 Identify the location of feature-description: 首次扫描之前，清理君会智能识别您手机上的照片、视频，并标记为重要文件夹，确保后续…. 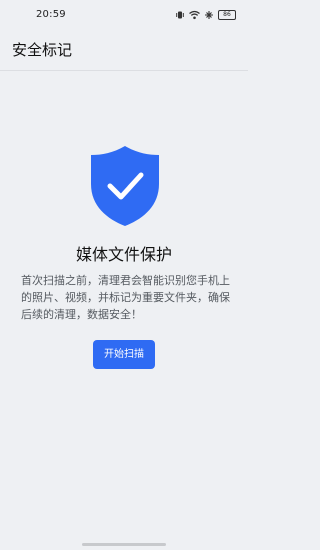
(125, 297).